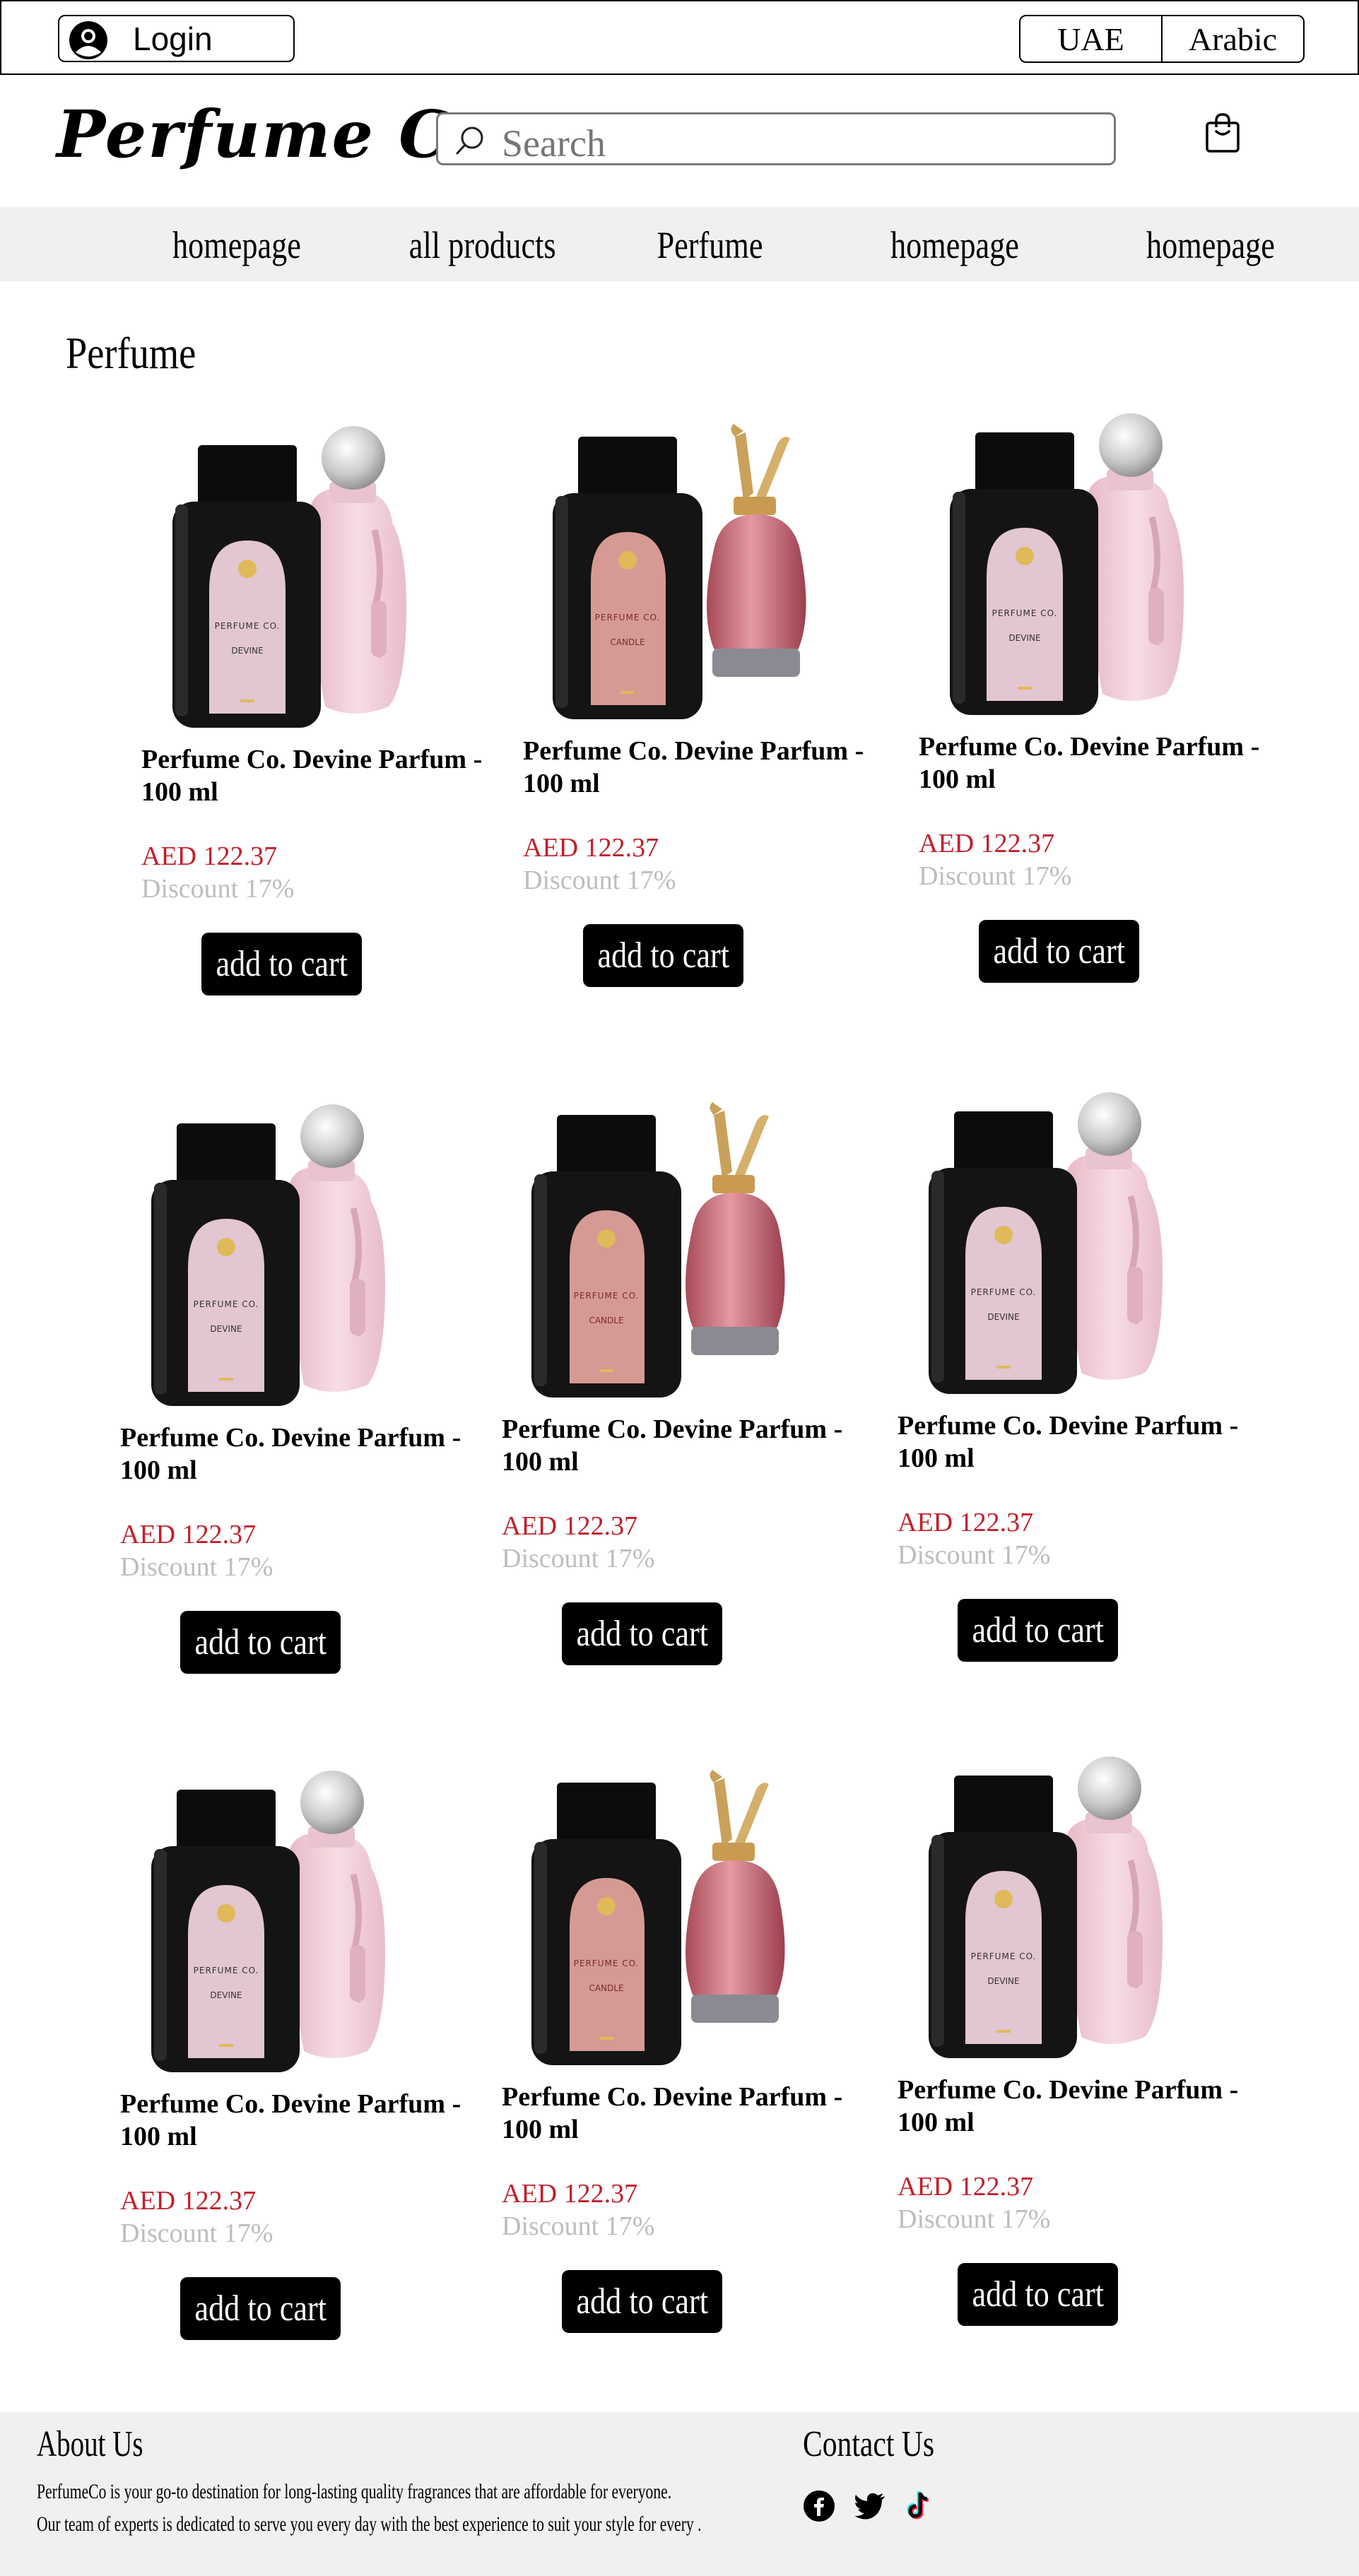 The height and width of the screenshot is (2576, 1359). What do you see at coordinates (710, 245) in the screenshot?
I see `nav-item-perfume: Perfume` at bounding box center [710, 245].